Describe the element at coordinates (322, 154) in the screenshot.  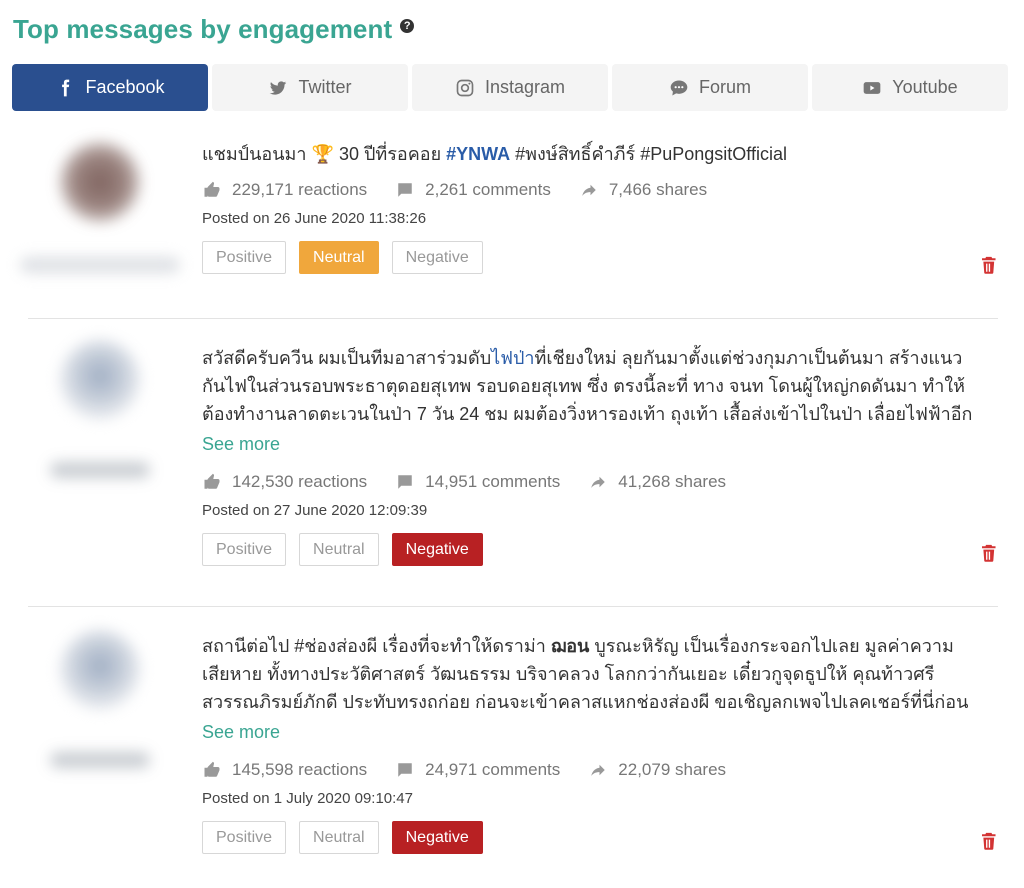
I see `trophy-emoji: 🏆` at that location.